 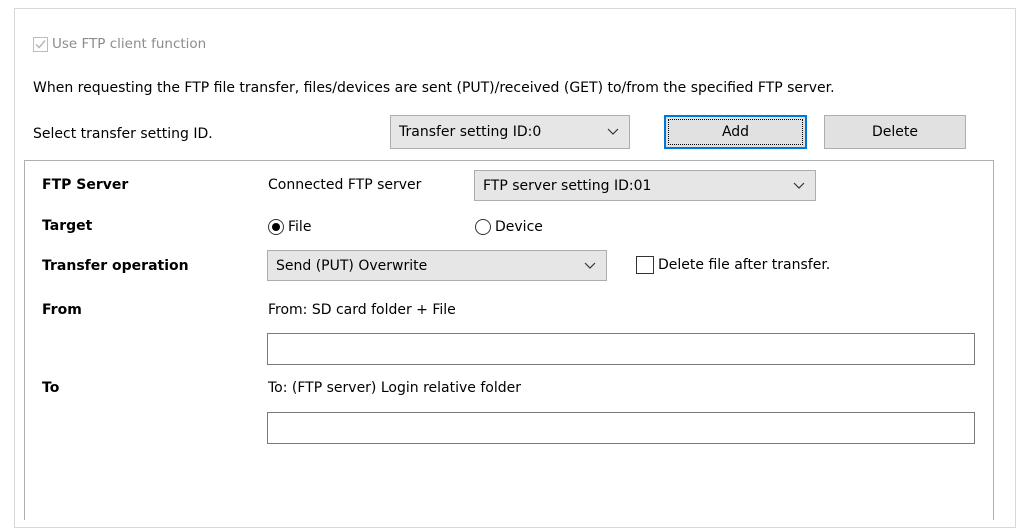 I want to click on transfer-setting-dropdown: Transfer setting ID:0, so click(x=510, y=132).